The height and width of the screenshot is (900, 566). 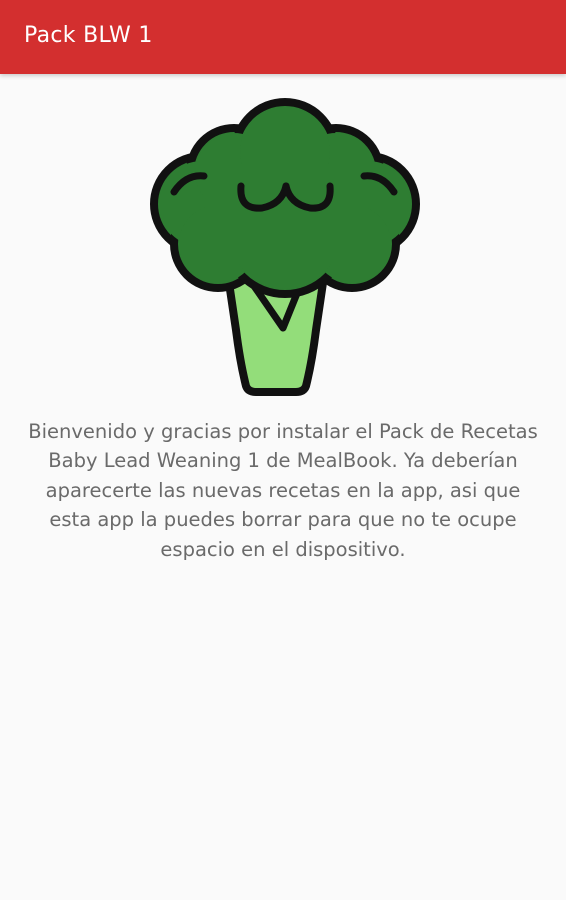 What do you see at coordinates (88, 35) in the screenshot?
I see `app-title: Pack BLW 1` at bounding box center [88, 35].